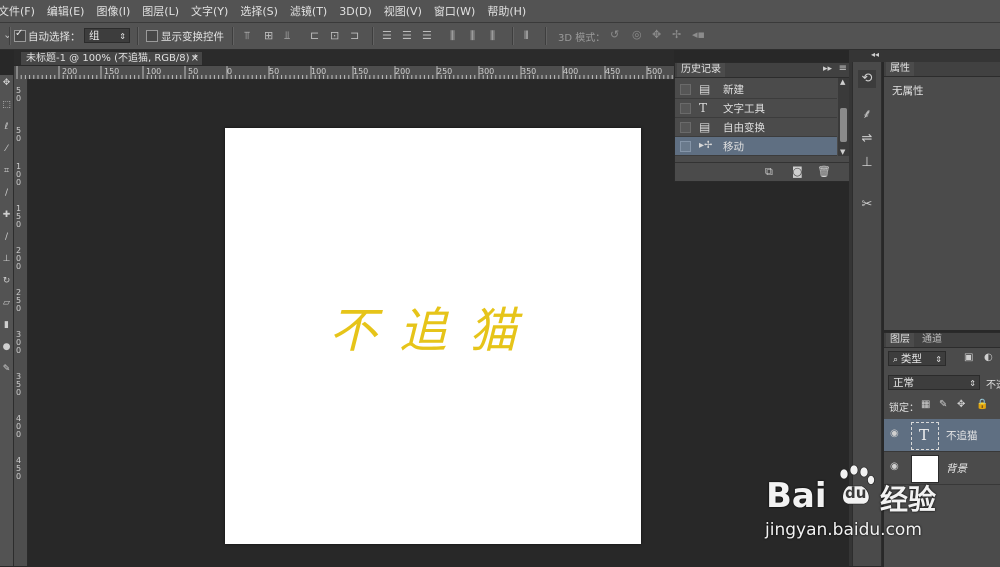 The height and width of the screenshot is (567, 1000). What do you see at coordinates (843, 68) in the screenshot?
I see `panel-menu-icon: ≡` at bounding box center [843, 68].